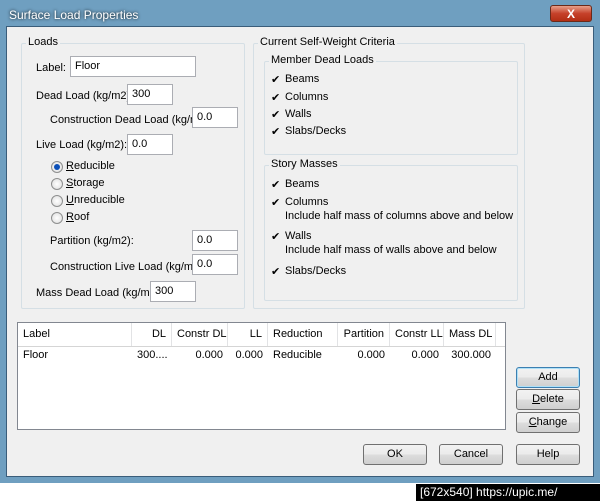 The image size is (600, 501). Describe the element at coordinates (57, 167) in the screenshot. I see `radio-reducible` at that location.